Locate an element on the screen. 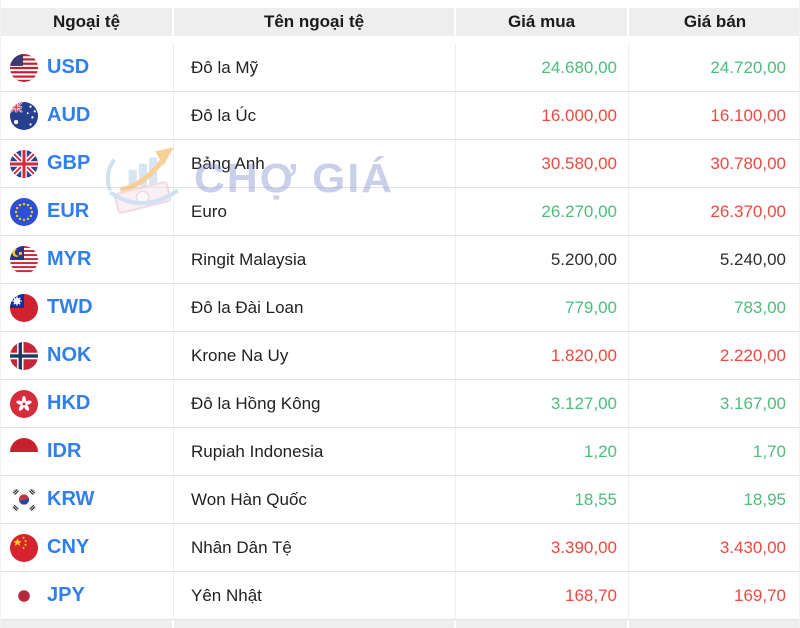 This screenshot has height=628, width=800. header-currency-name: Tên ngoại tệ is located at coordinates (315, 22).